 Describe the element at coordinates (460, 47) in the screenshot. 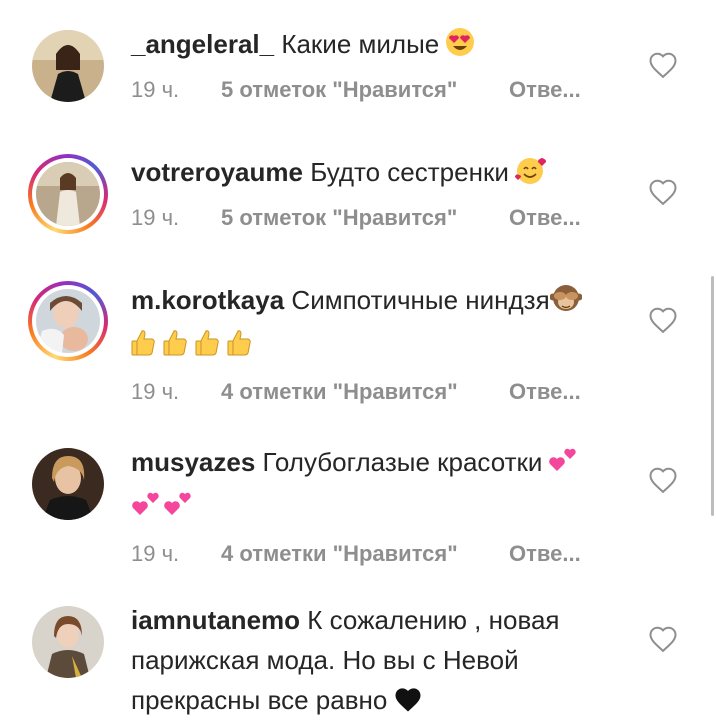

I see `heart-eyes-emoji-icon` at that location.